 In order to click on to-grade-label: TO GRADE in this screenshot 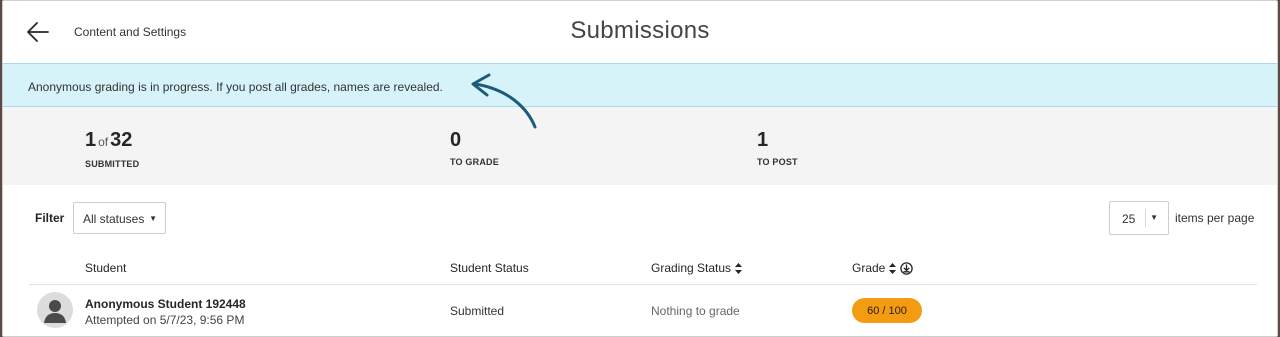, I will do `click(474, 162)`.